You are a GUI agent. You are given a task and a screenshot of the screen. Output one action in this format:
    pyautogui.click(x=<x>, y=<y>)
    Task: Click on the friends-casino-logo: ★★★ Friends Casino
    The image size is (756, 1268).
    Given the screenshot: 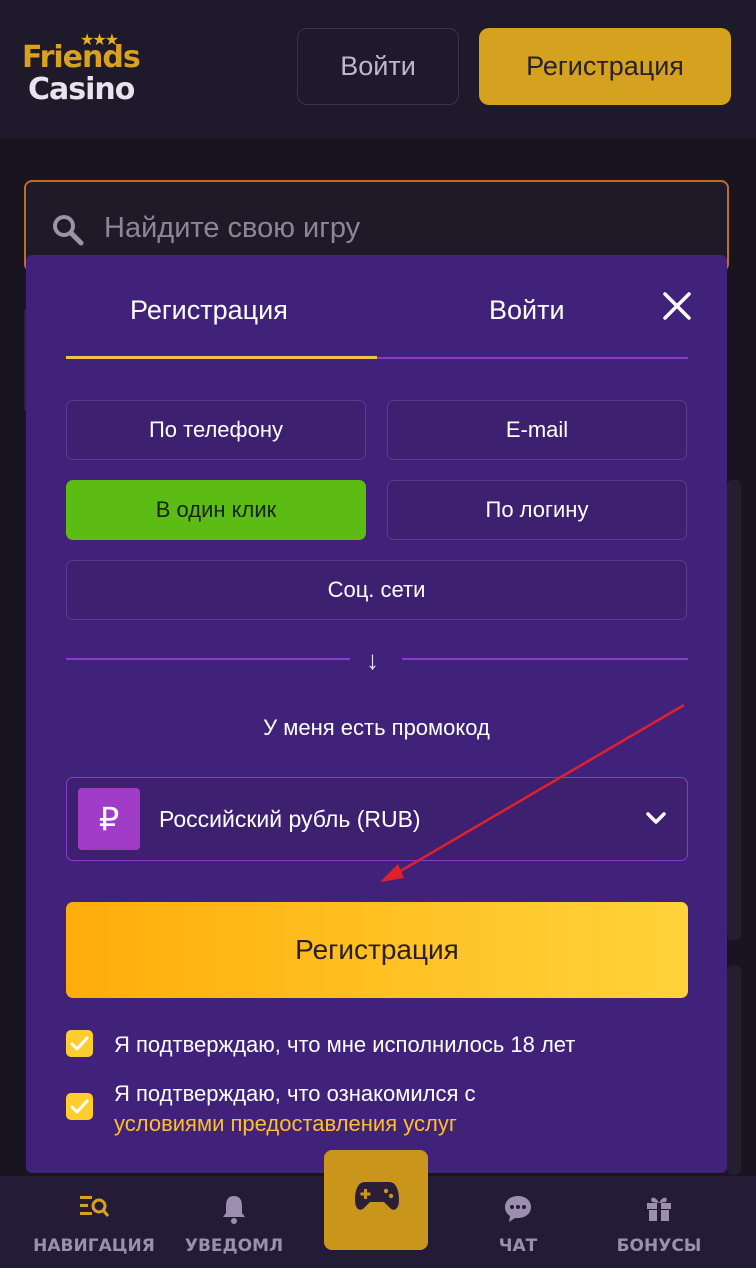 What is the action you would take?
    pyautogui.click(x=82, y=69)
    